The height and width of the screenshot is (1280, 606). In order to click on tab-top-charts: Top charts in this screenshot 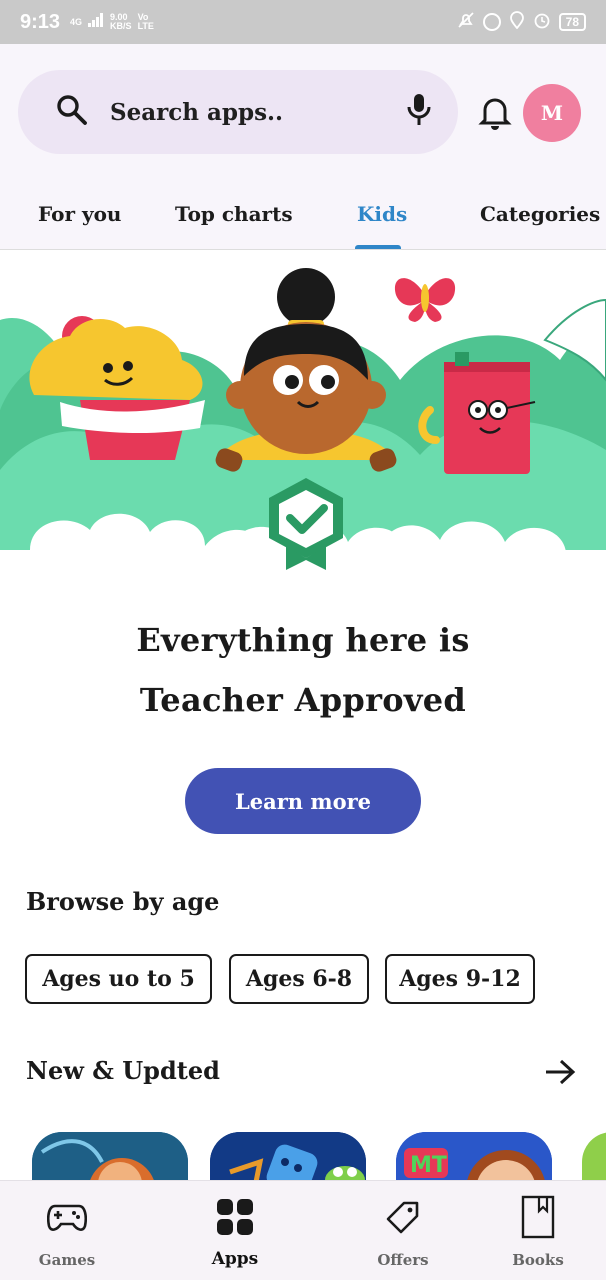, I will do `click(234, 214)`.